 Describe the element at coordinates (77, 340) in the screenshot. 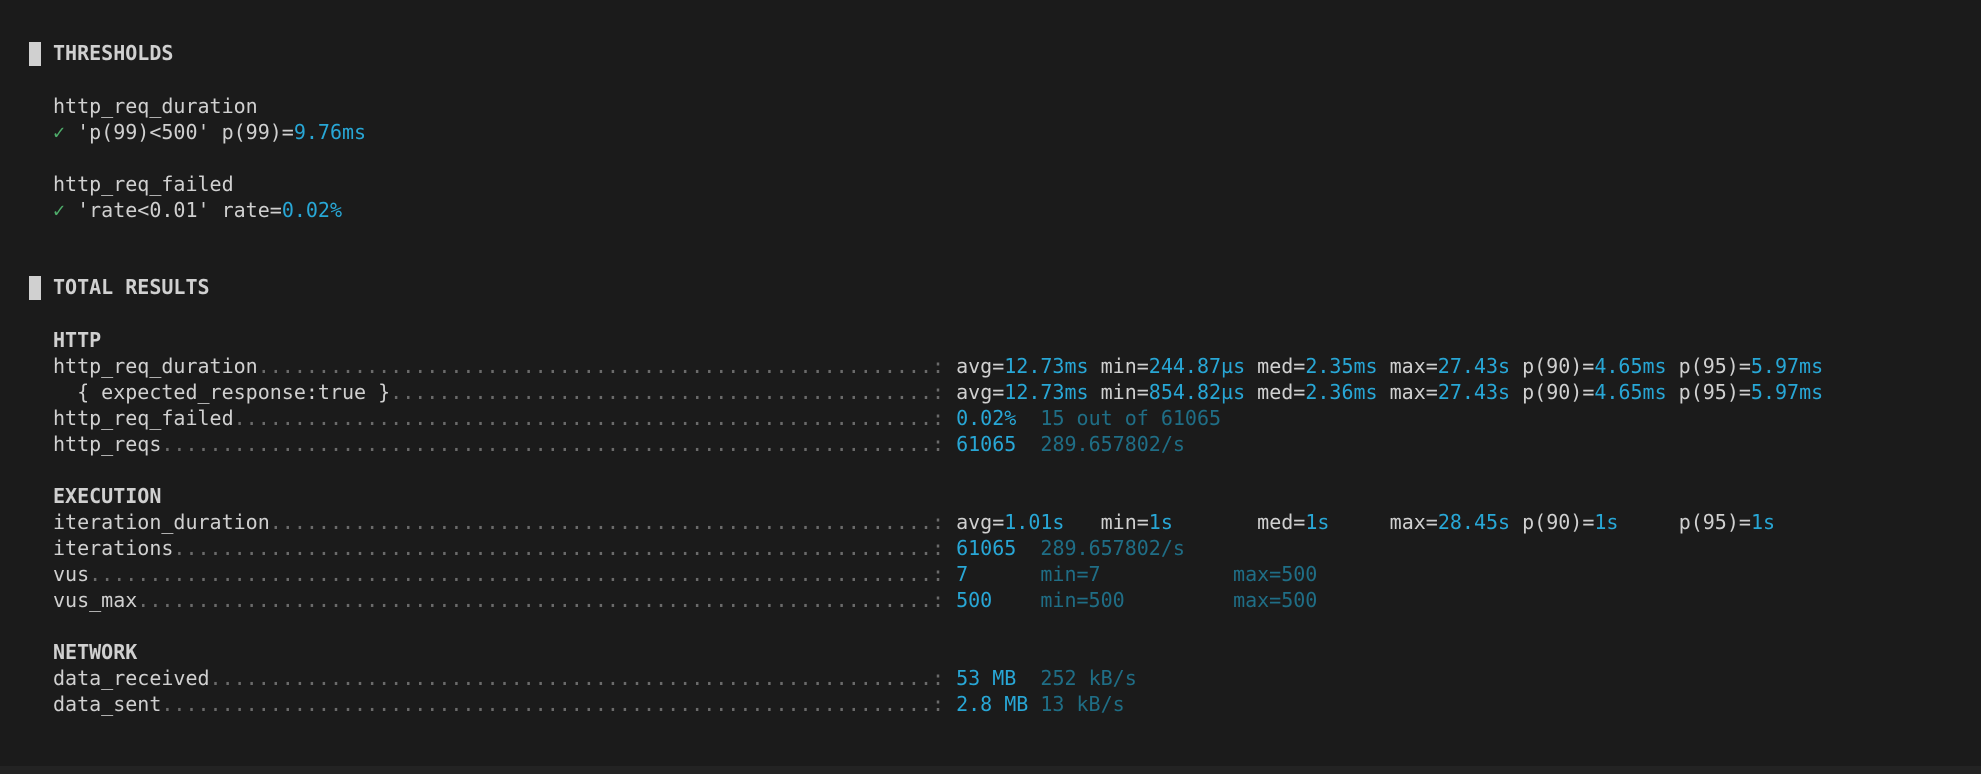

I see `http-group-title: HTTP` at that location.